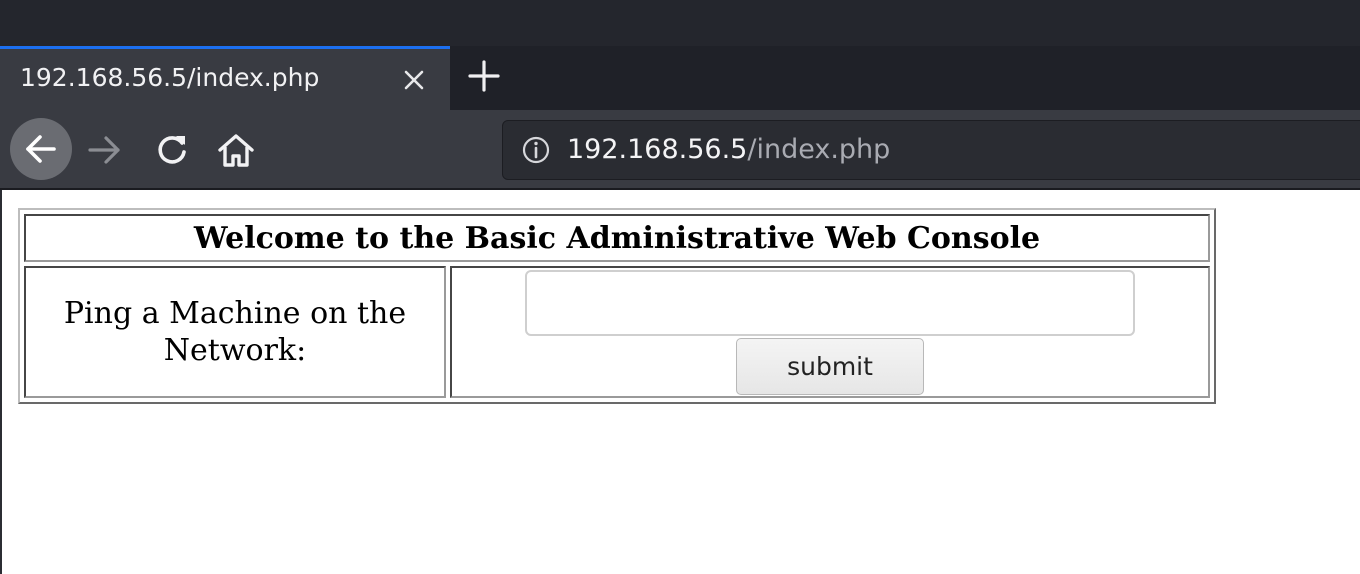 This screenshot has height=574, width=1360. I want to click on tab-strip: 192.168.56.5/index.php, so click(680, 78).